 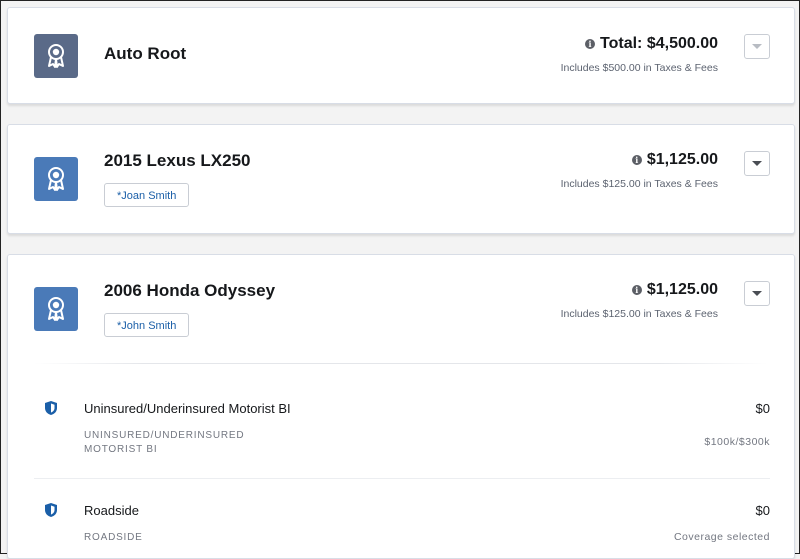 I want to click on policy-total-price: i Total: $4,500.00, so click(x=651, y=44).